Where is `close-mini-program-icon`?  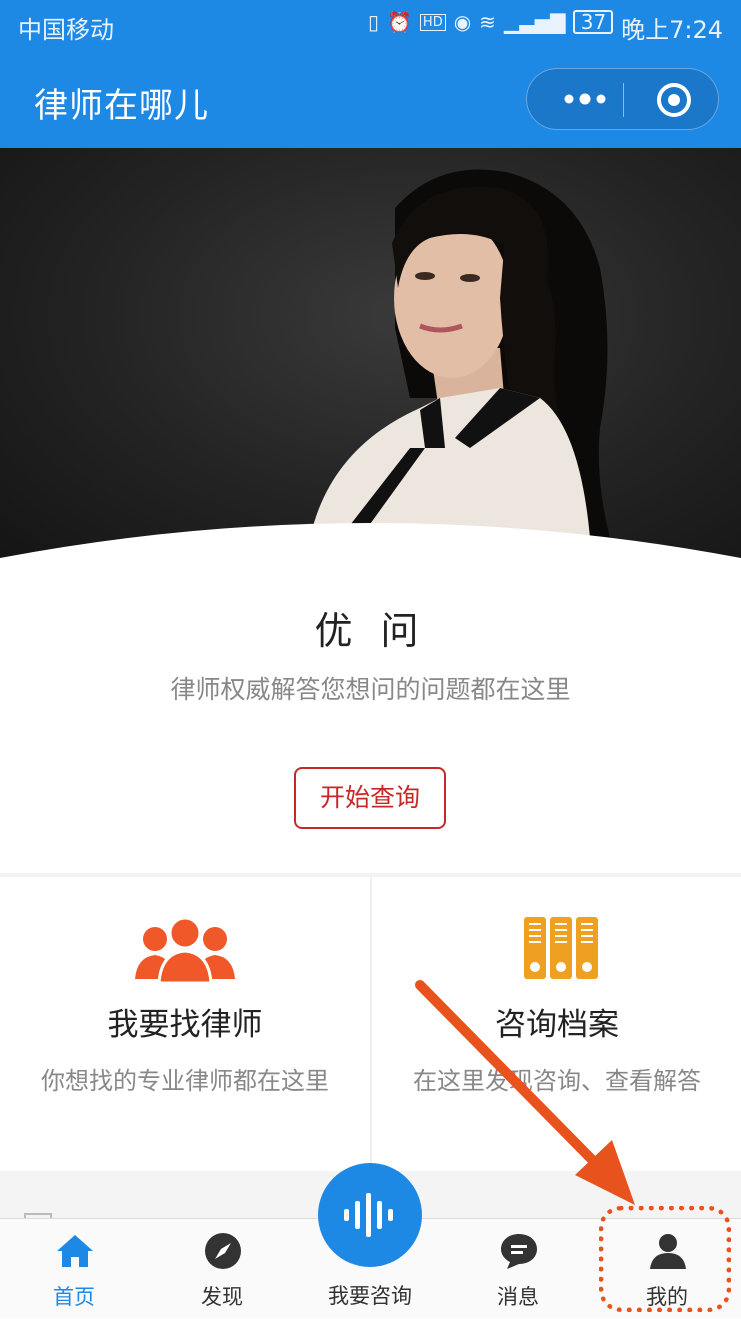
close-mini-program-icon is located at coordinates (674, 100).